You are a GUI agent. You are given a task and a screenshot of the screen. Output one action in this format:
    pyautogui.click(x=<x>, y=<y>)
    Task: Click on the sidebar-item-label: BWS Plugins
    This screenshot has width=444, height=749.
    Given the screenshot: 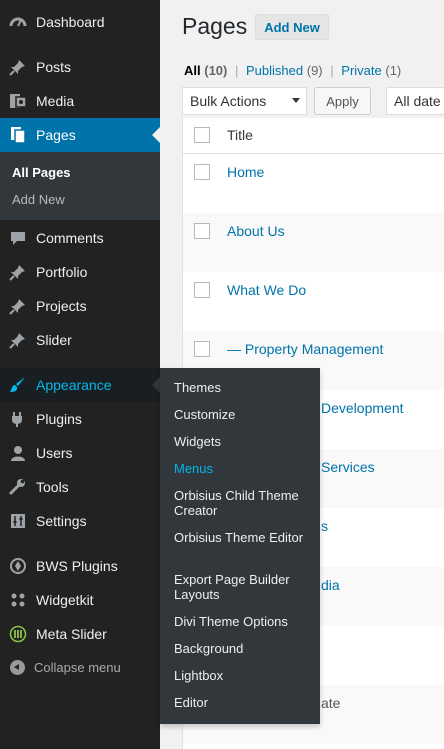 What is the action you would take?
    pyautogui.click(x=77, y=566)
    